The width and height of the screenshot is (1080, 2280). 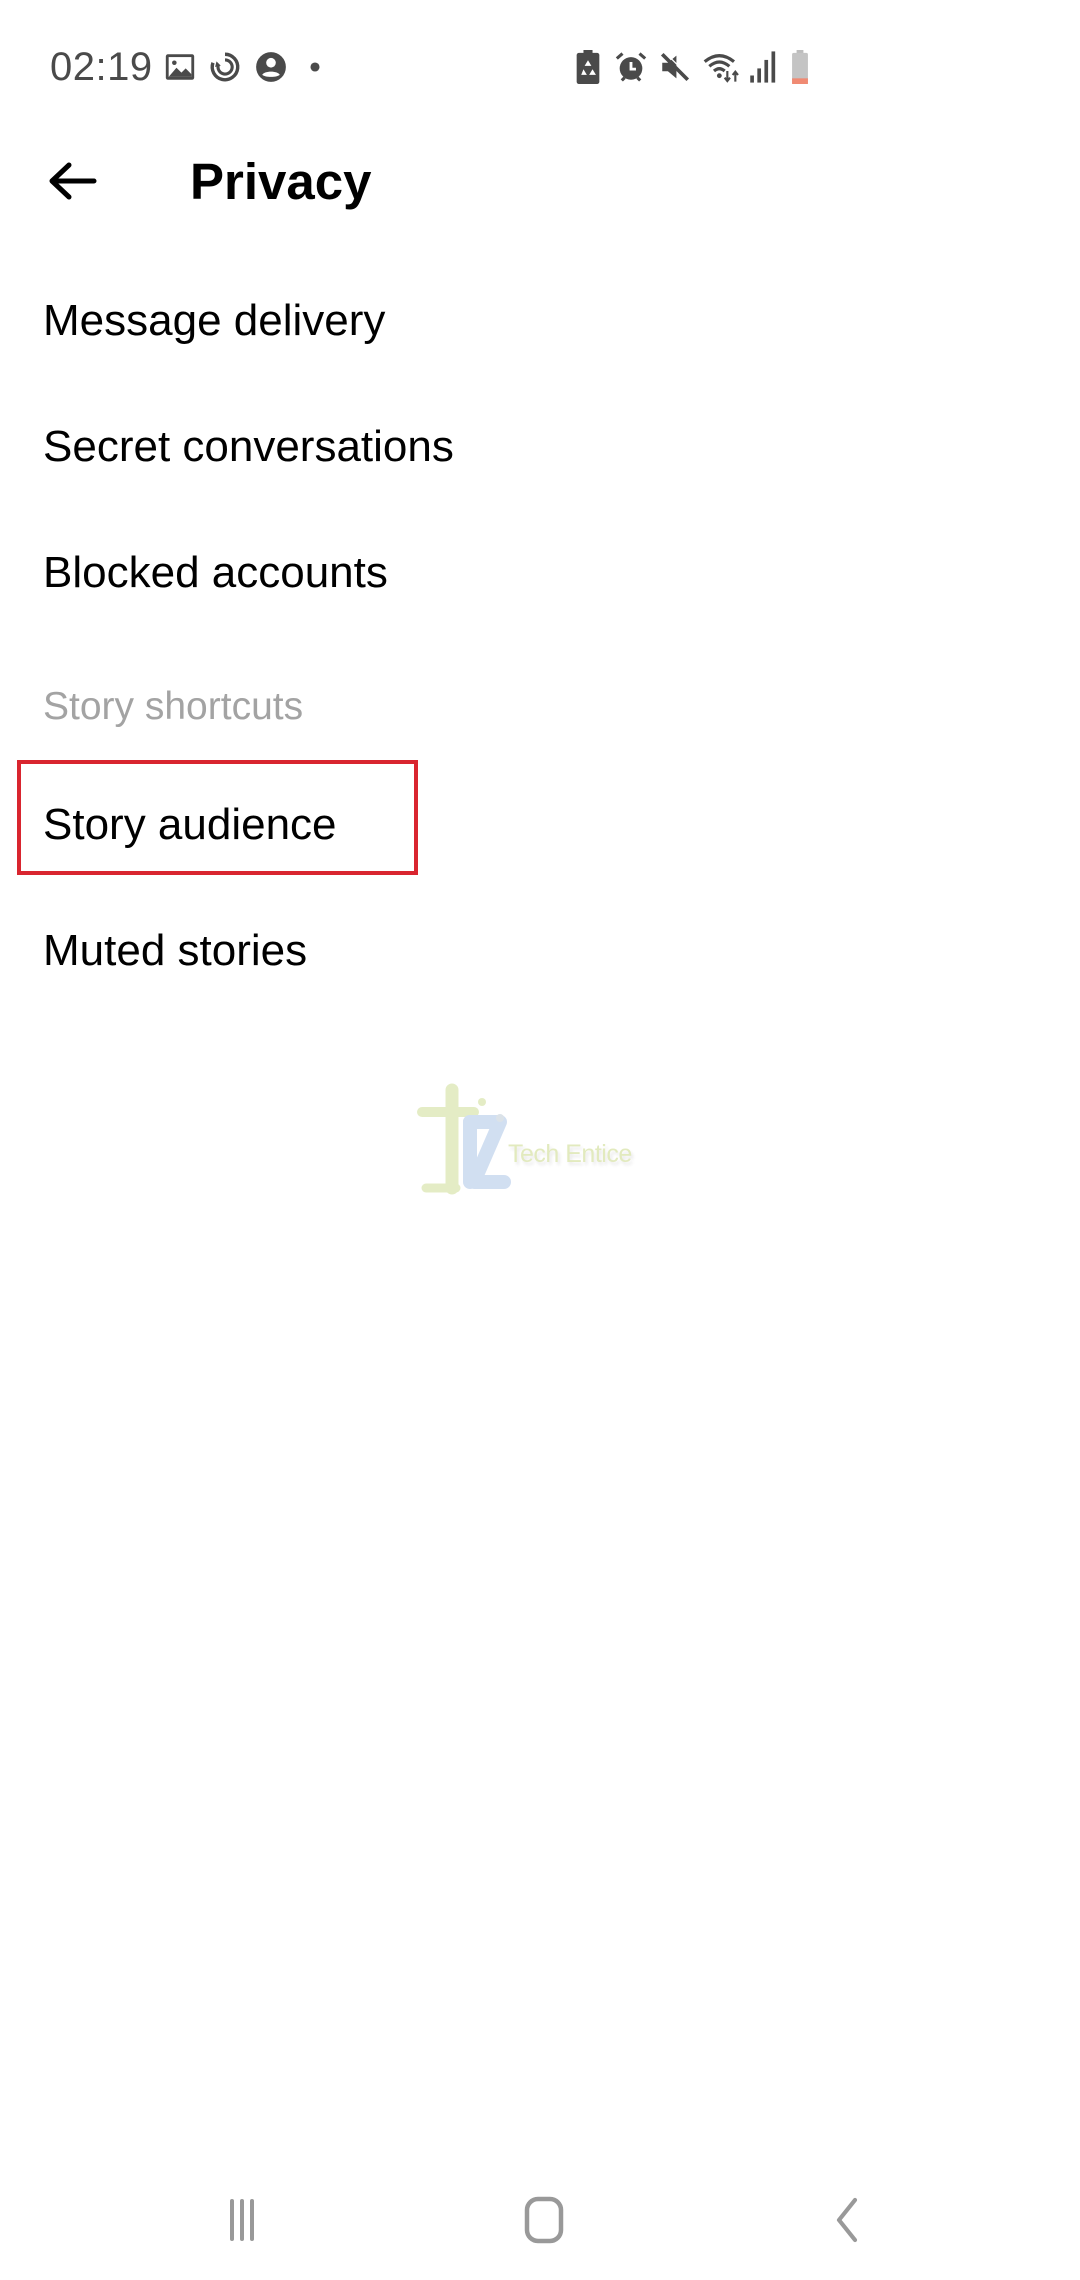 What do you see at coordinates (175, 950) in the screenshot?
I see `menu-item-label: Muted stories` at bounding box center [175, 950].